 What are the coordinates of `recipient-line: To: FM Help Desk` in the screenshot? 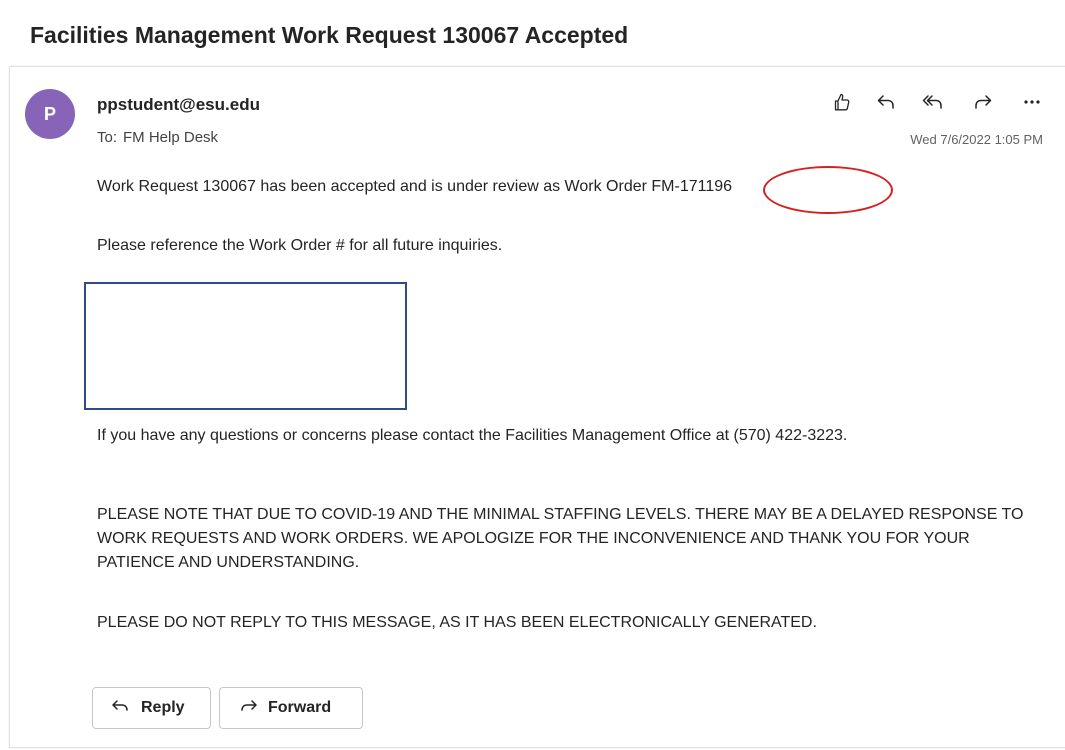 It's located at (160, 137).